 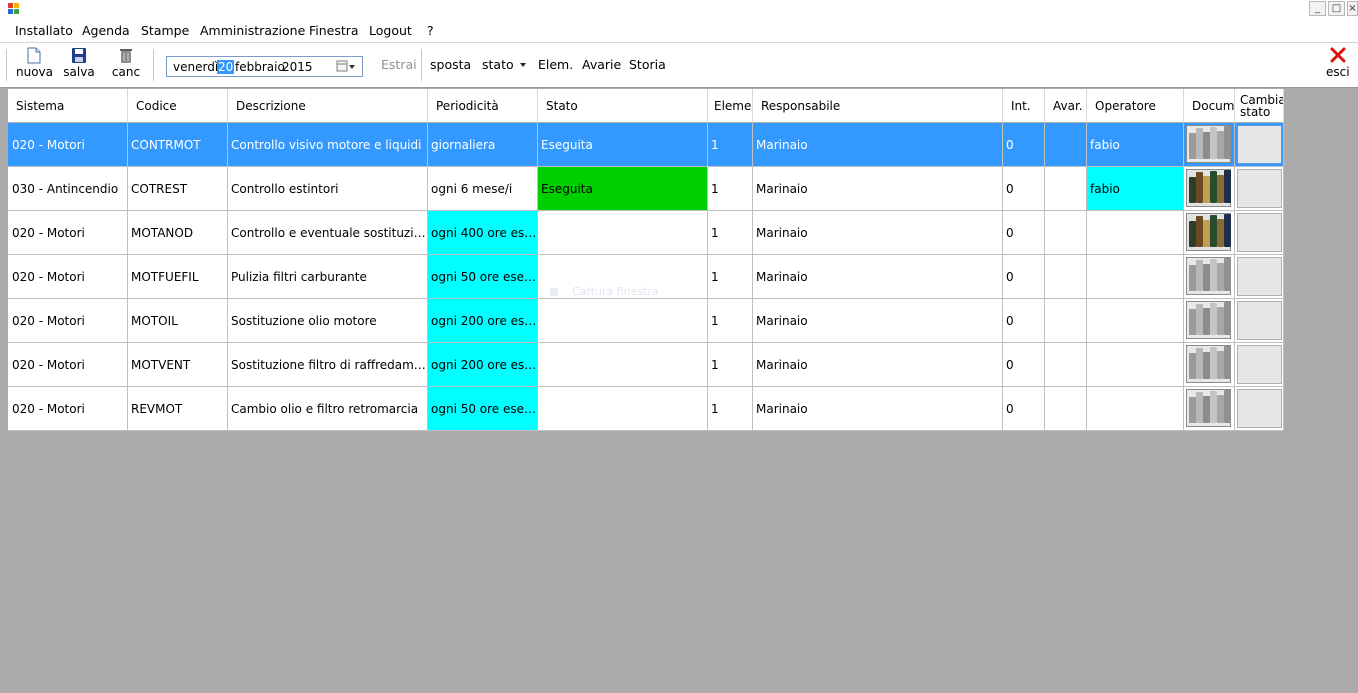 I want to click on menu-installato: Installato, so click(x=44, y=30).